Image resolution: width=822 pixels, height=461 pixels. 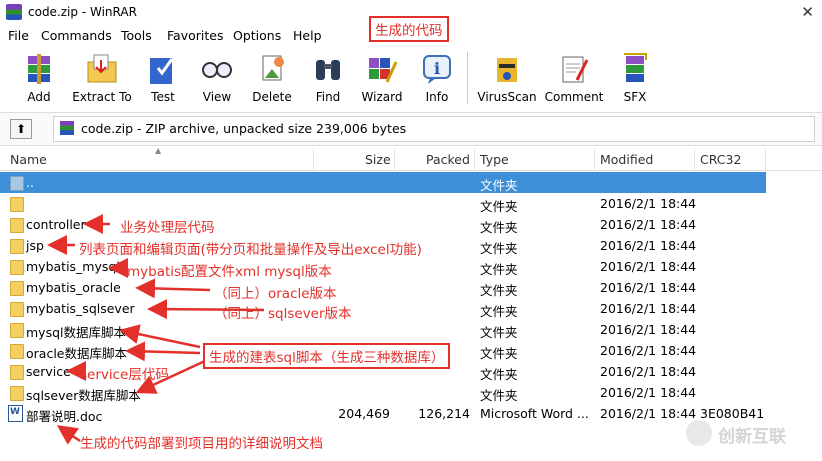 I want to click on test-icon, so click(x=163, y=69).